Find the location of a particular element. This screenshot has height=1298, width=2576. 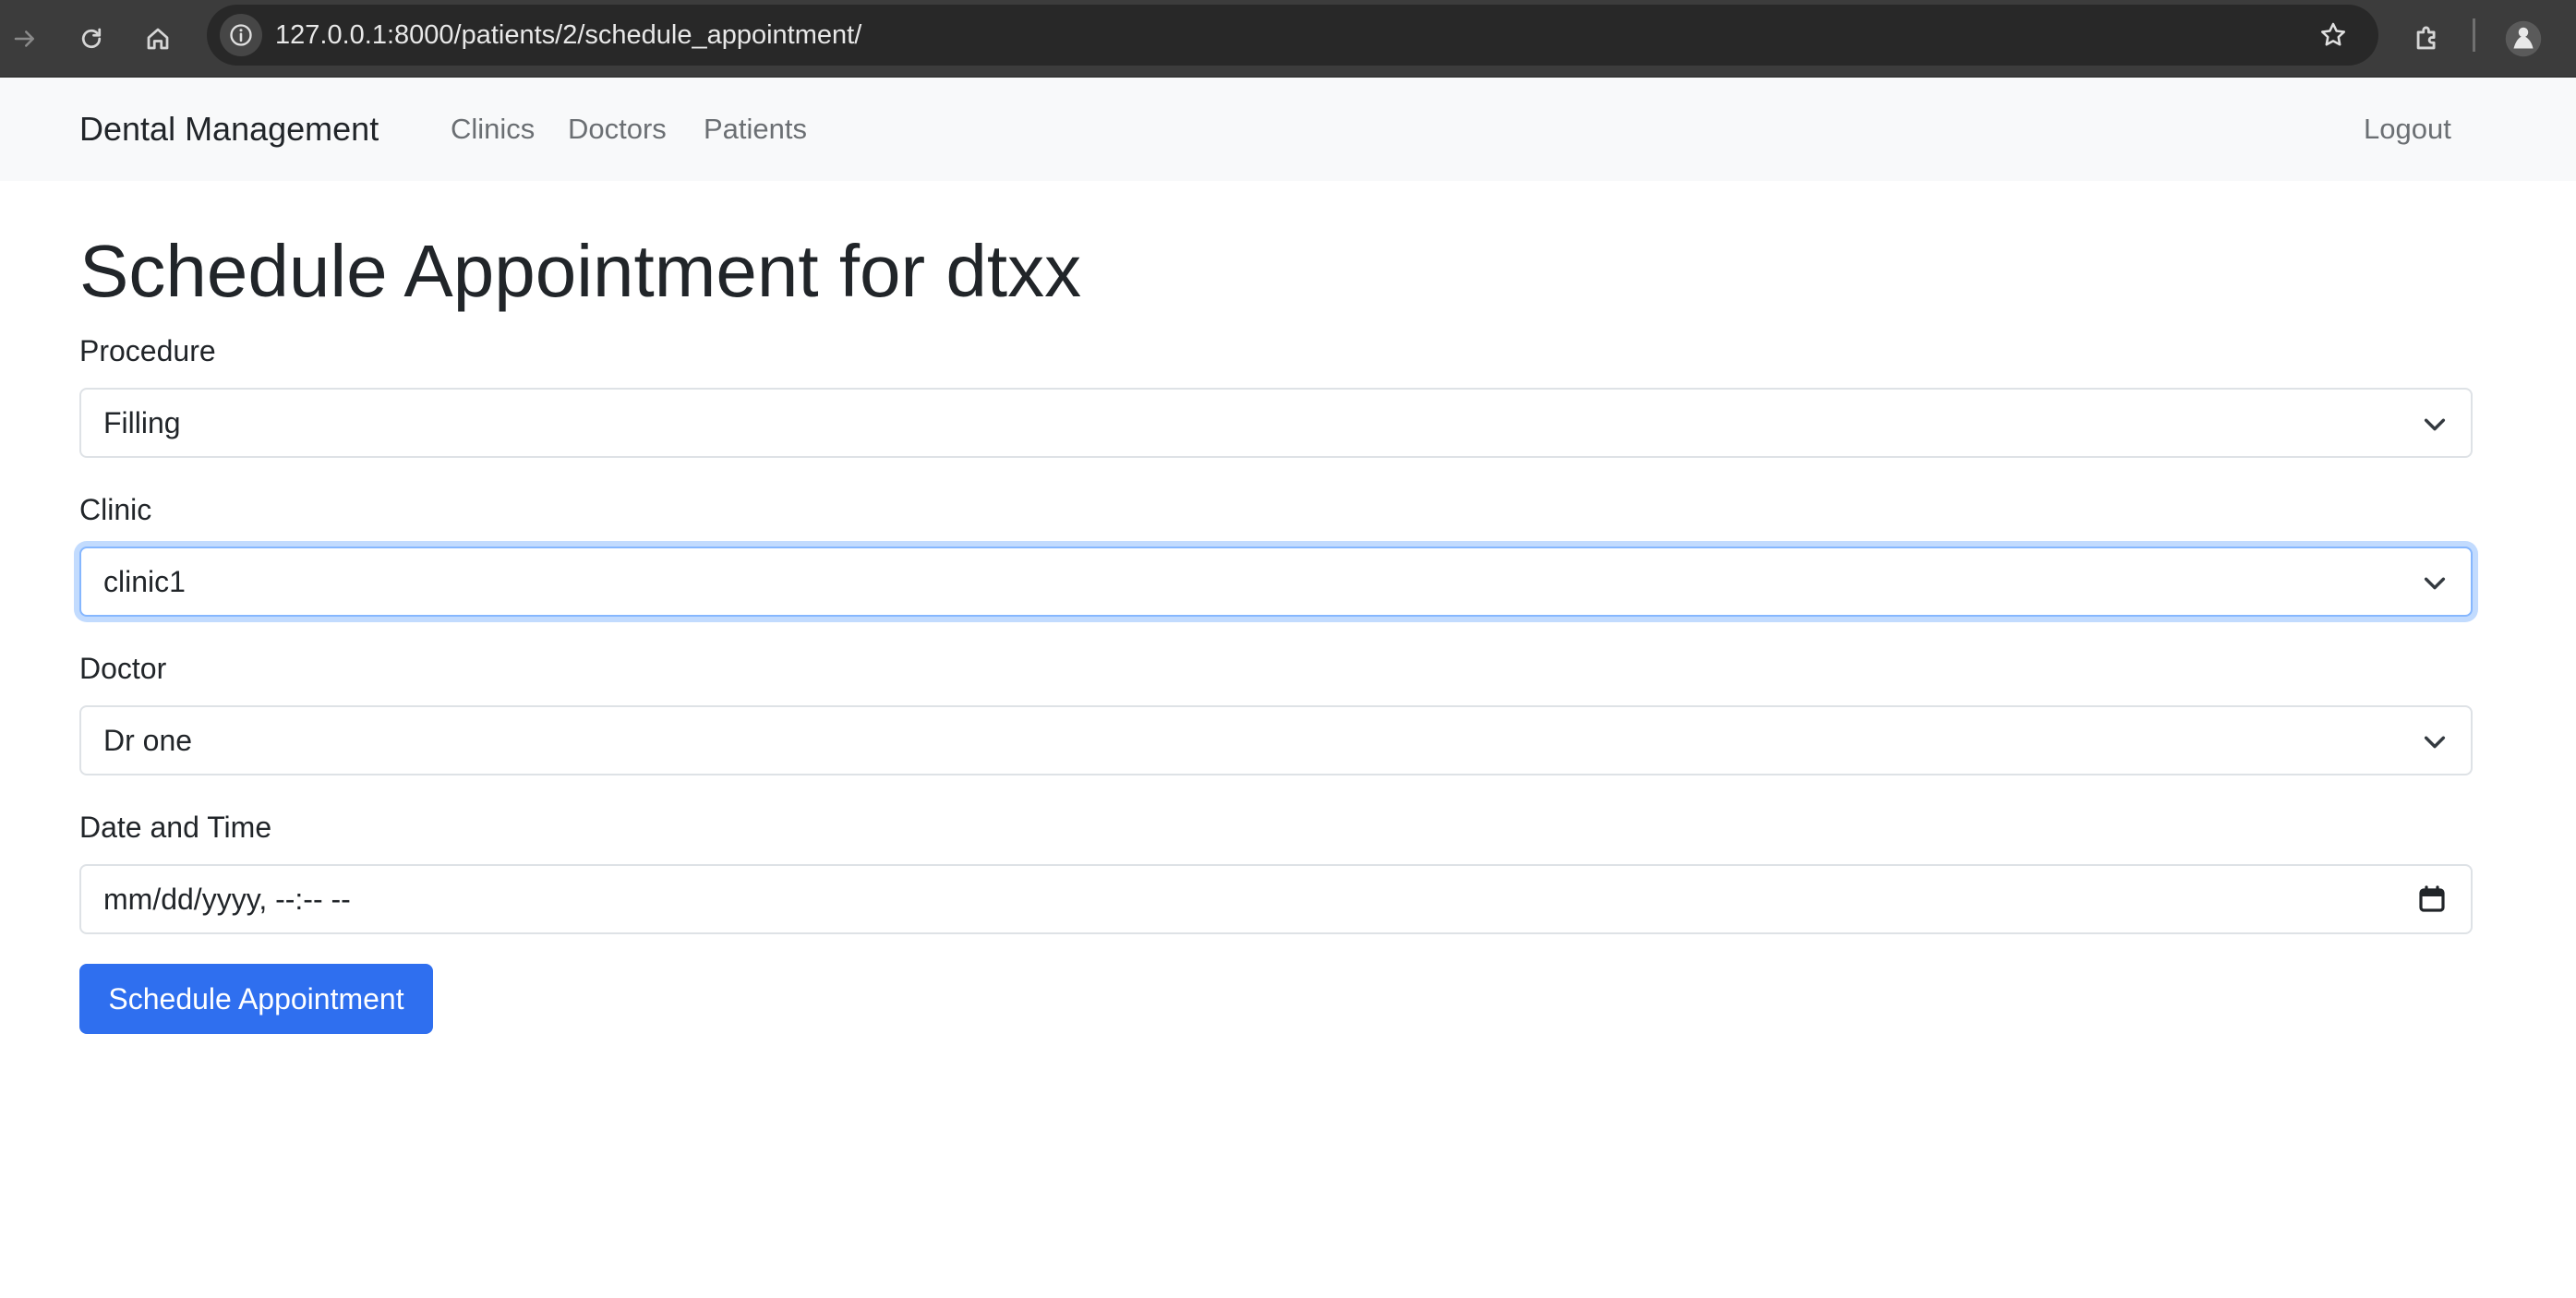

brand-link: Dental Management is located at coordinates (229, 129).